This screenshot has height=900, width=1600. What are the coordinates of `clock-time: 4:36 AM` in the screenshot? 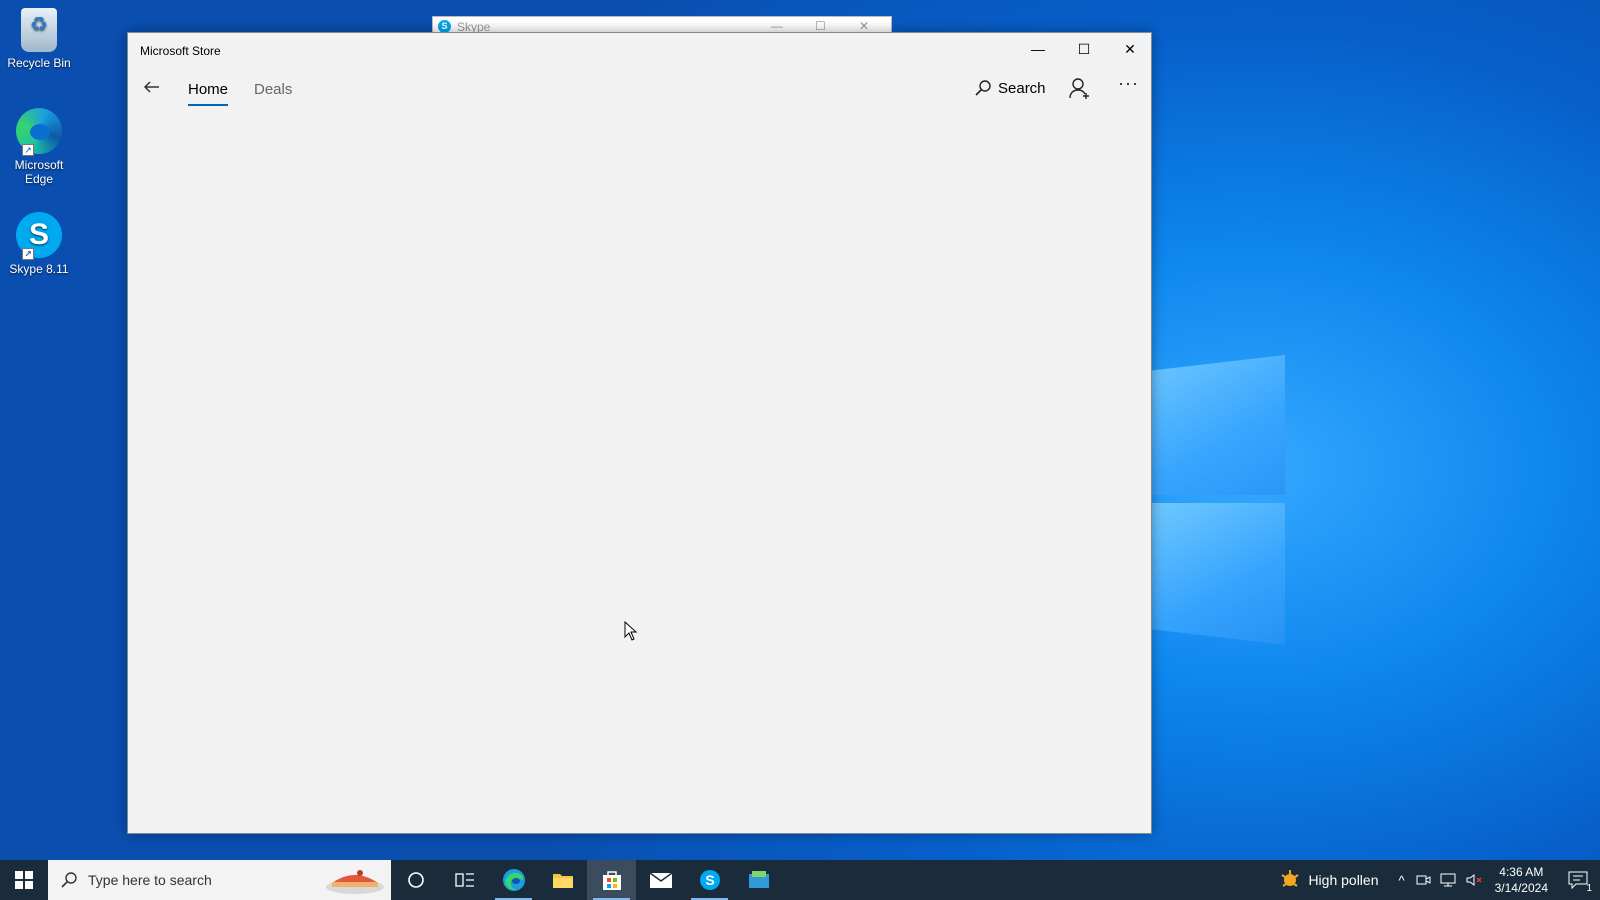 It's located at (1521, 872).